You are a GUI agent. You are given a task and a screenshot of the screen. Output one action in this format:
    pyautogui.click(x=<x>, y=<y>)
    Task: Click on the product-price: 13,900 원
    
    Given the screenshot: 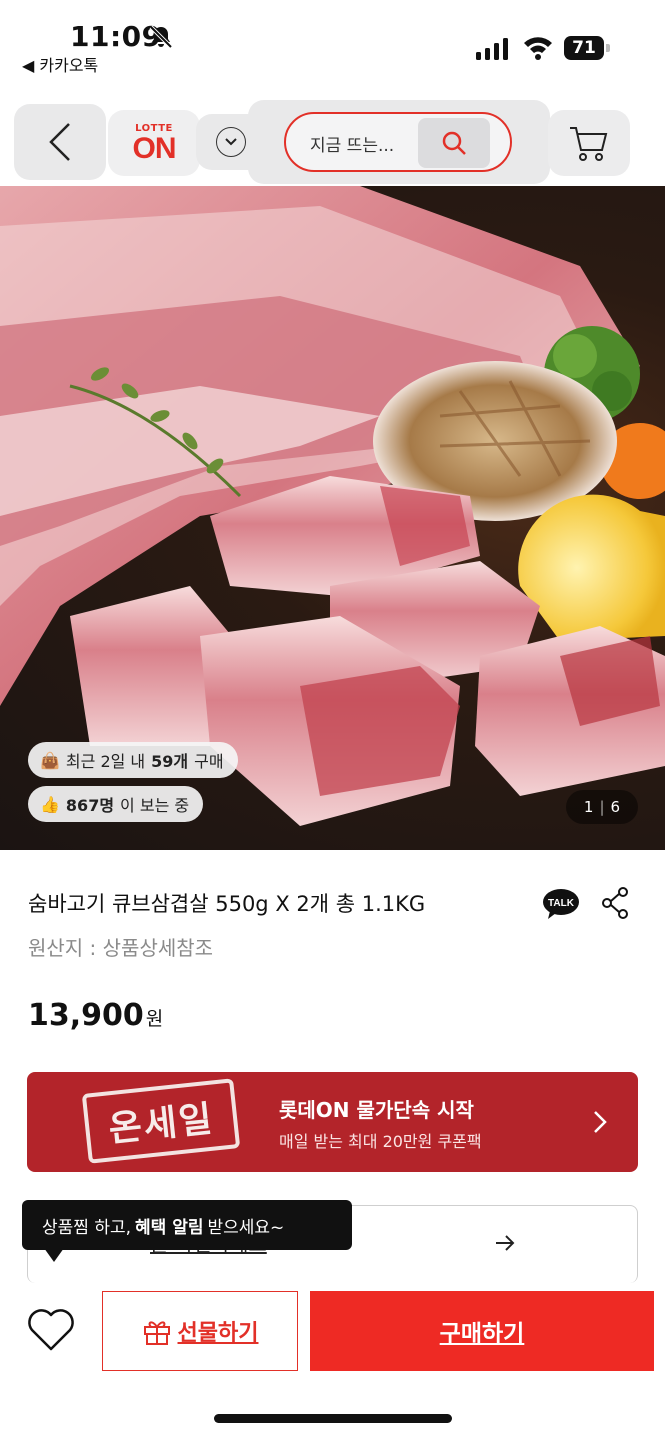 What is the action you would take?
    pyautogui.click(x=95, y=1015)
    